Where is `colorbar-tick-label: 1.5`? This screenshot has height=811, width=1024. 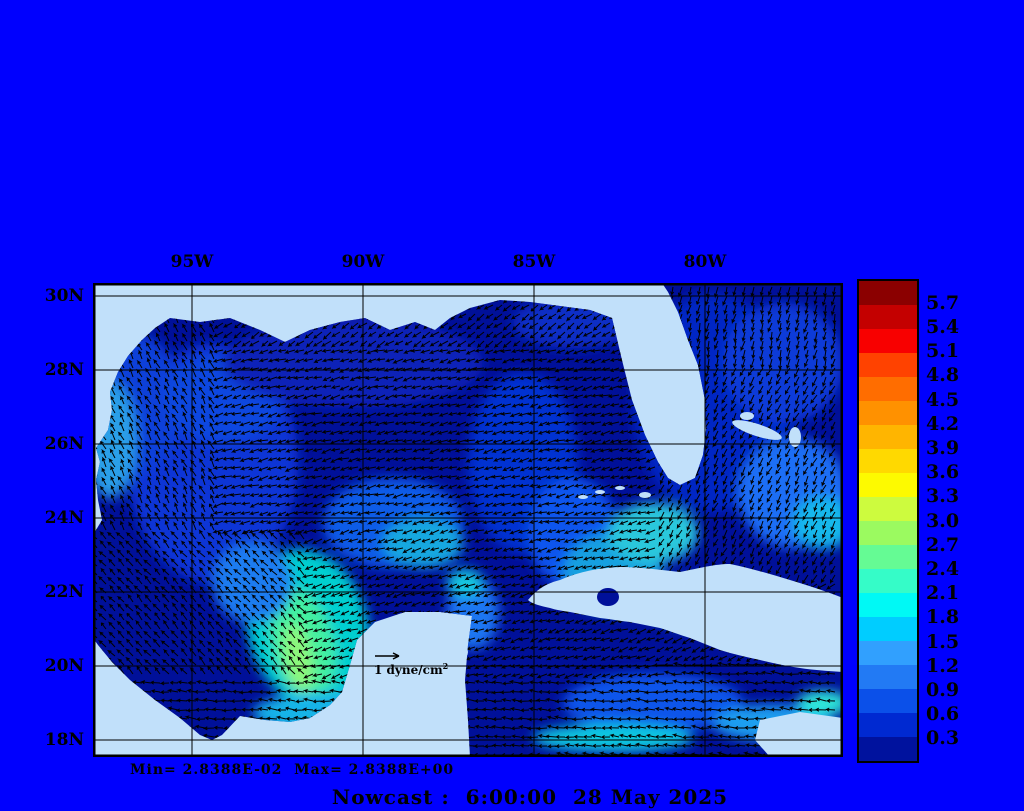 colorbar-tick-label: 1.5 is located at coordinates (943, 641).